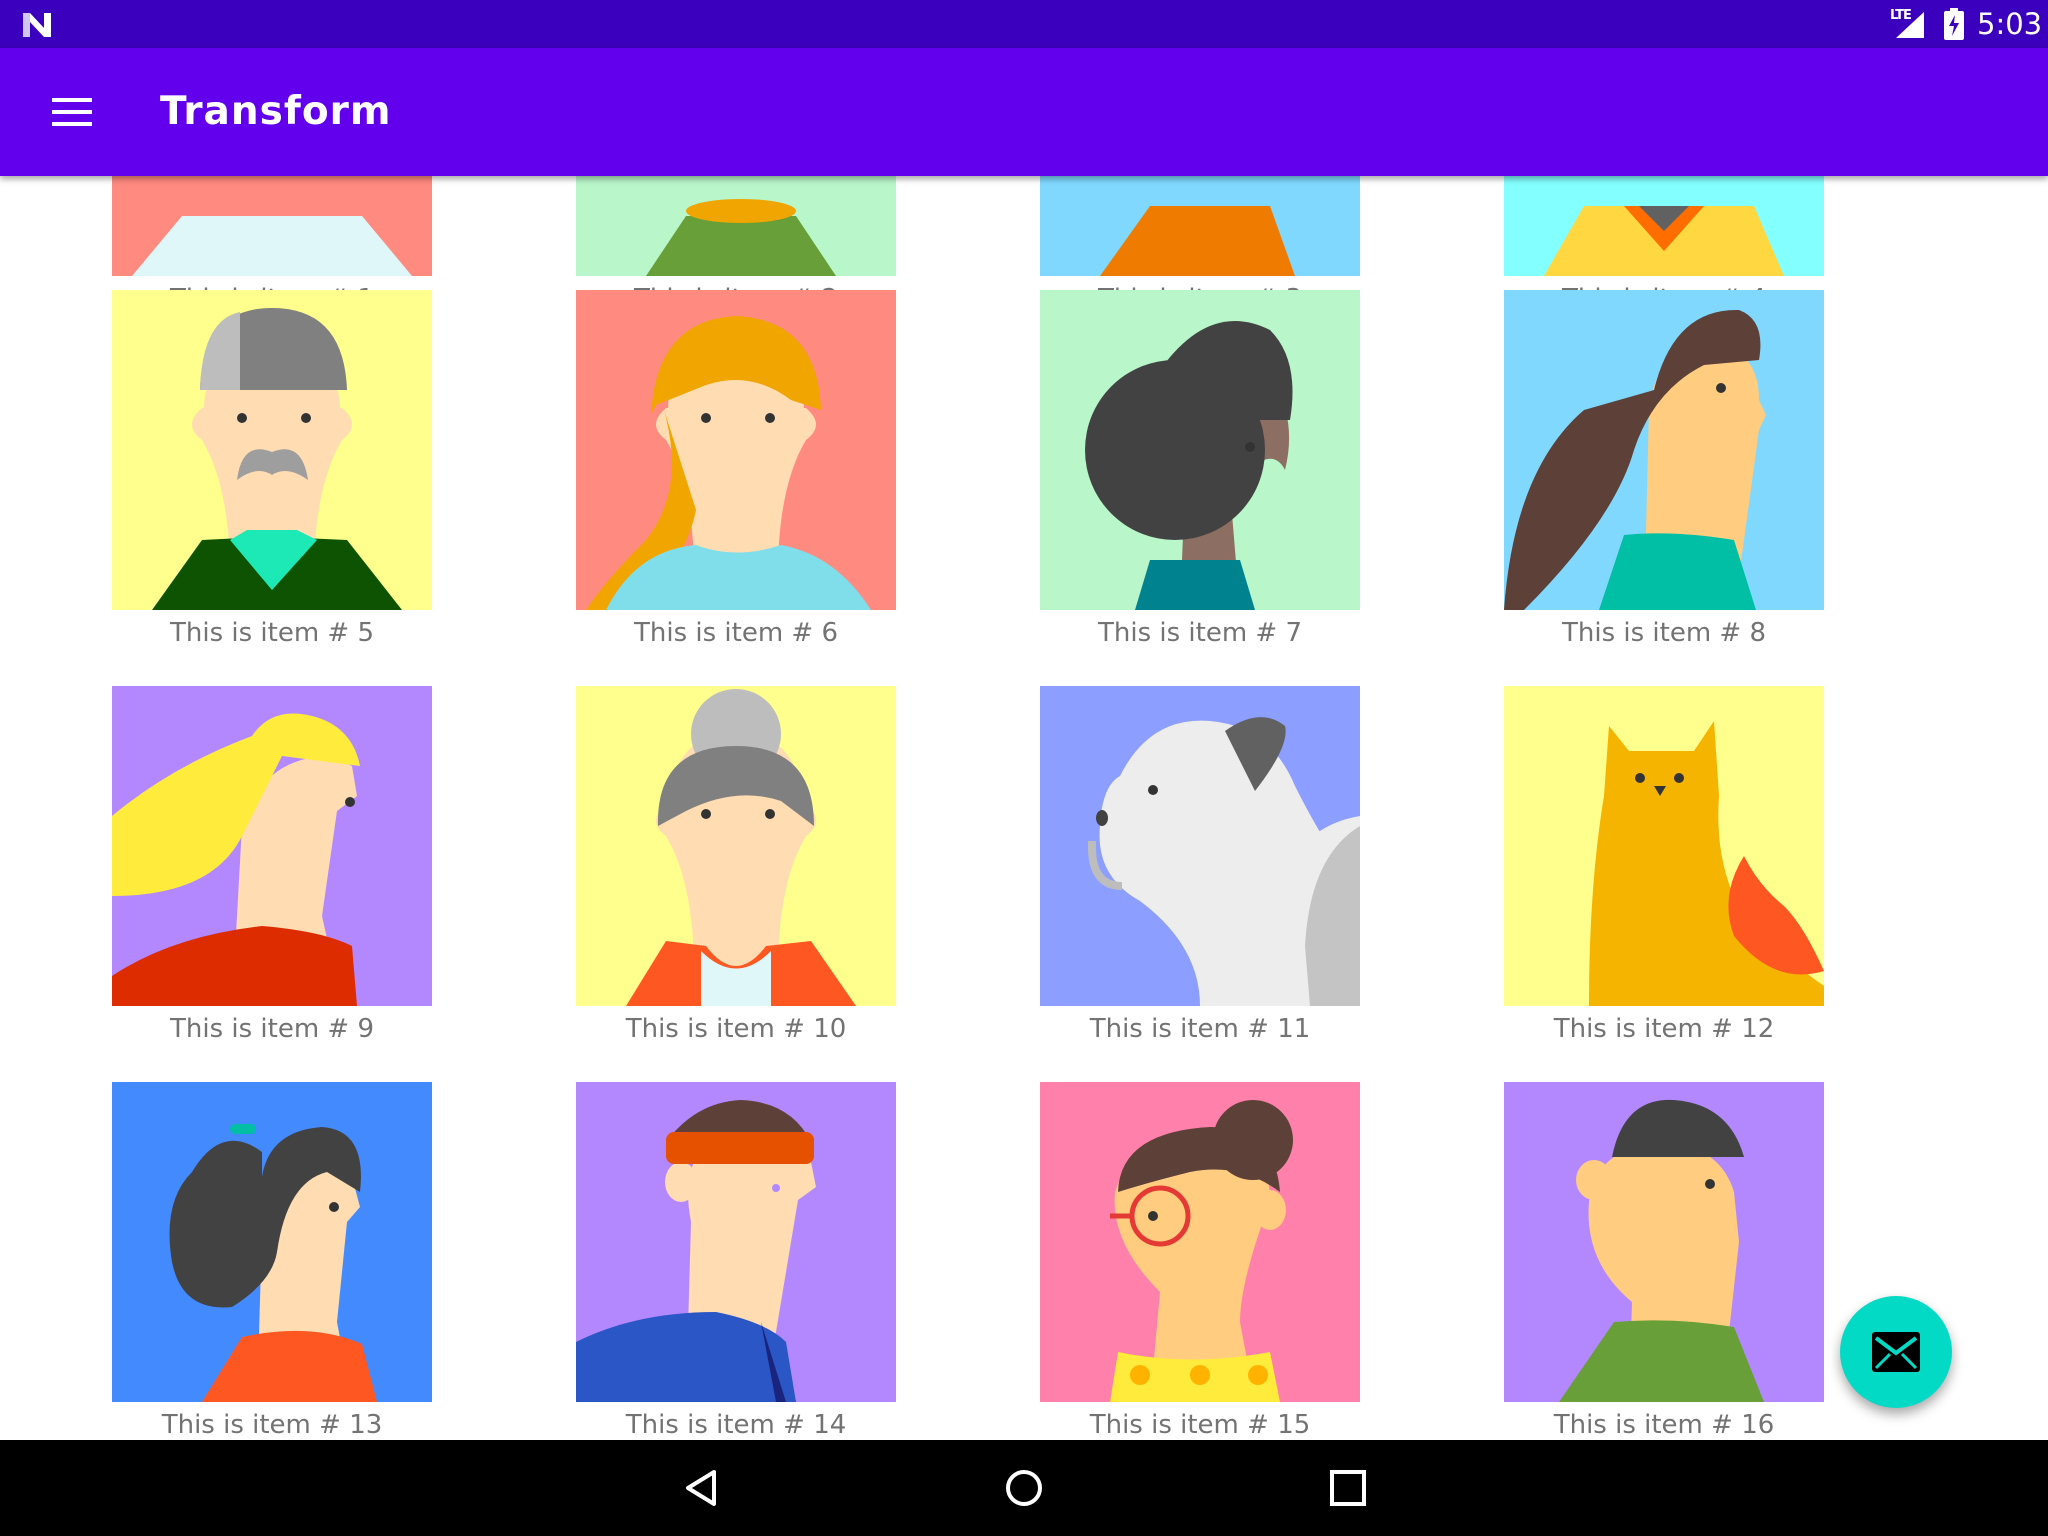  I want to click on item-caption: This is item # 14, so click(736, 1425).